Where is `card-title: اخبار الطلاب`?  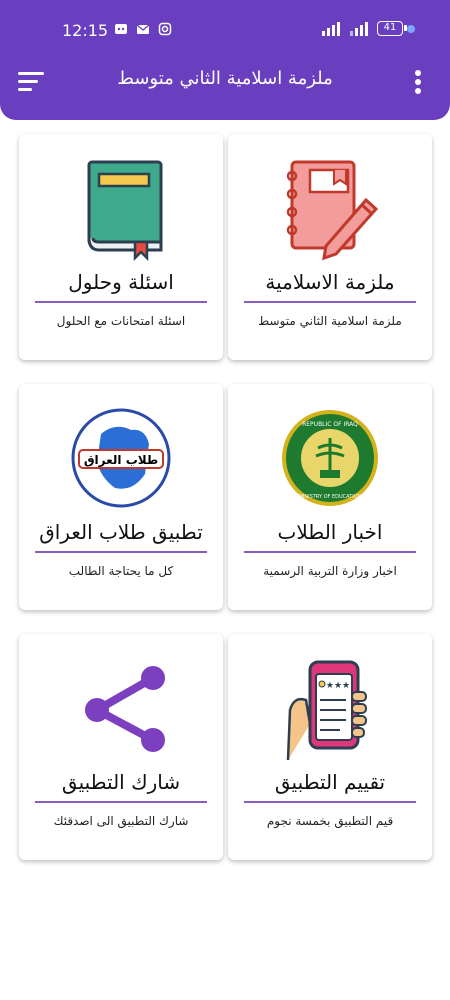 card-title: اخبار الطلاب is located at coordinates (330, 532).